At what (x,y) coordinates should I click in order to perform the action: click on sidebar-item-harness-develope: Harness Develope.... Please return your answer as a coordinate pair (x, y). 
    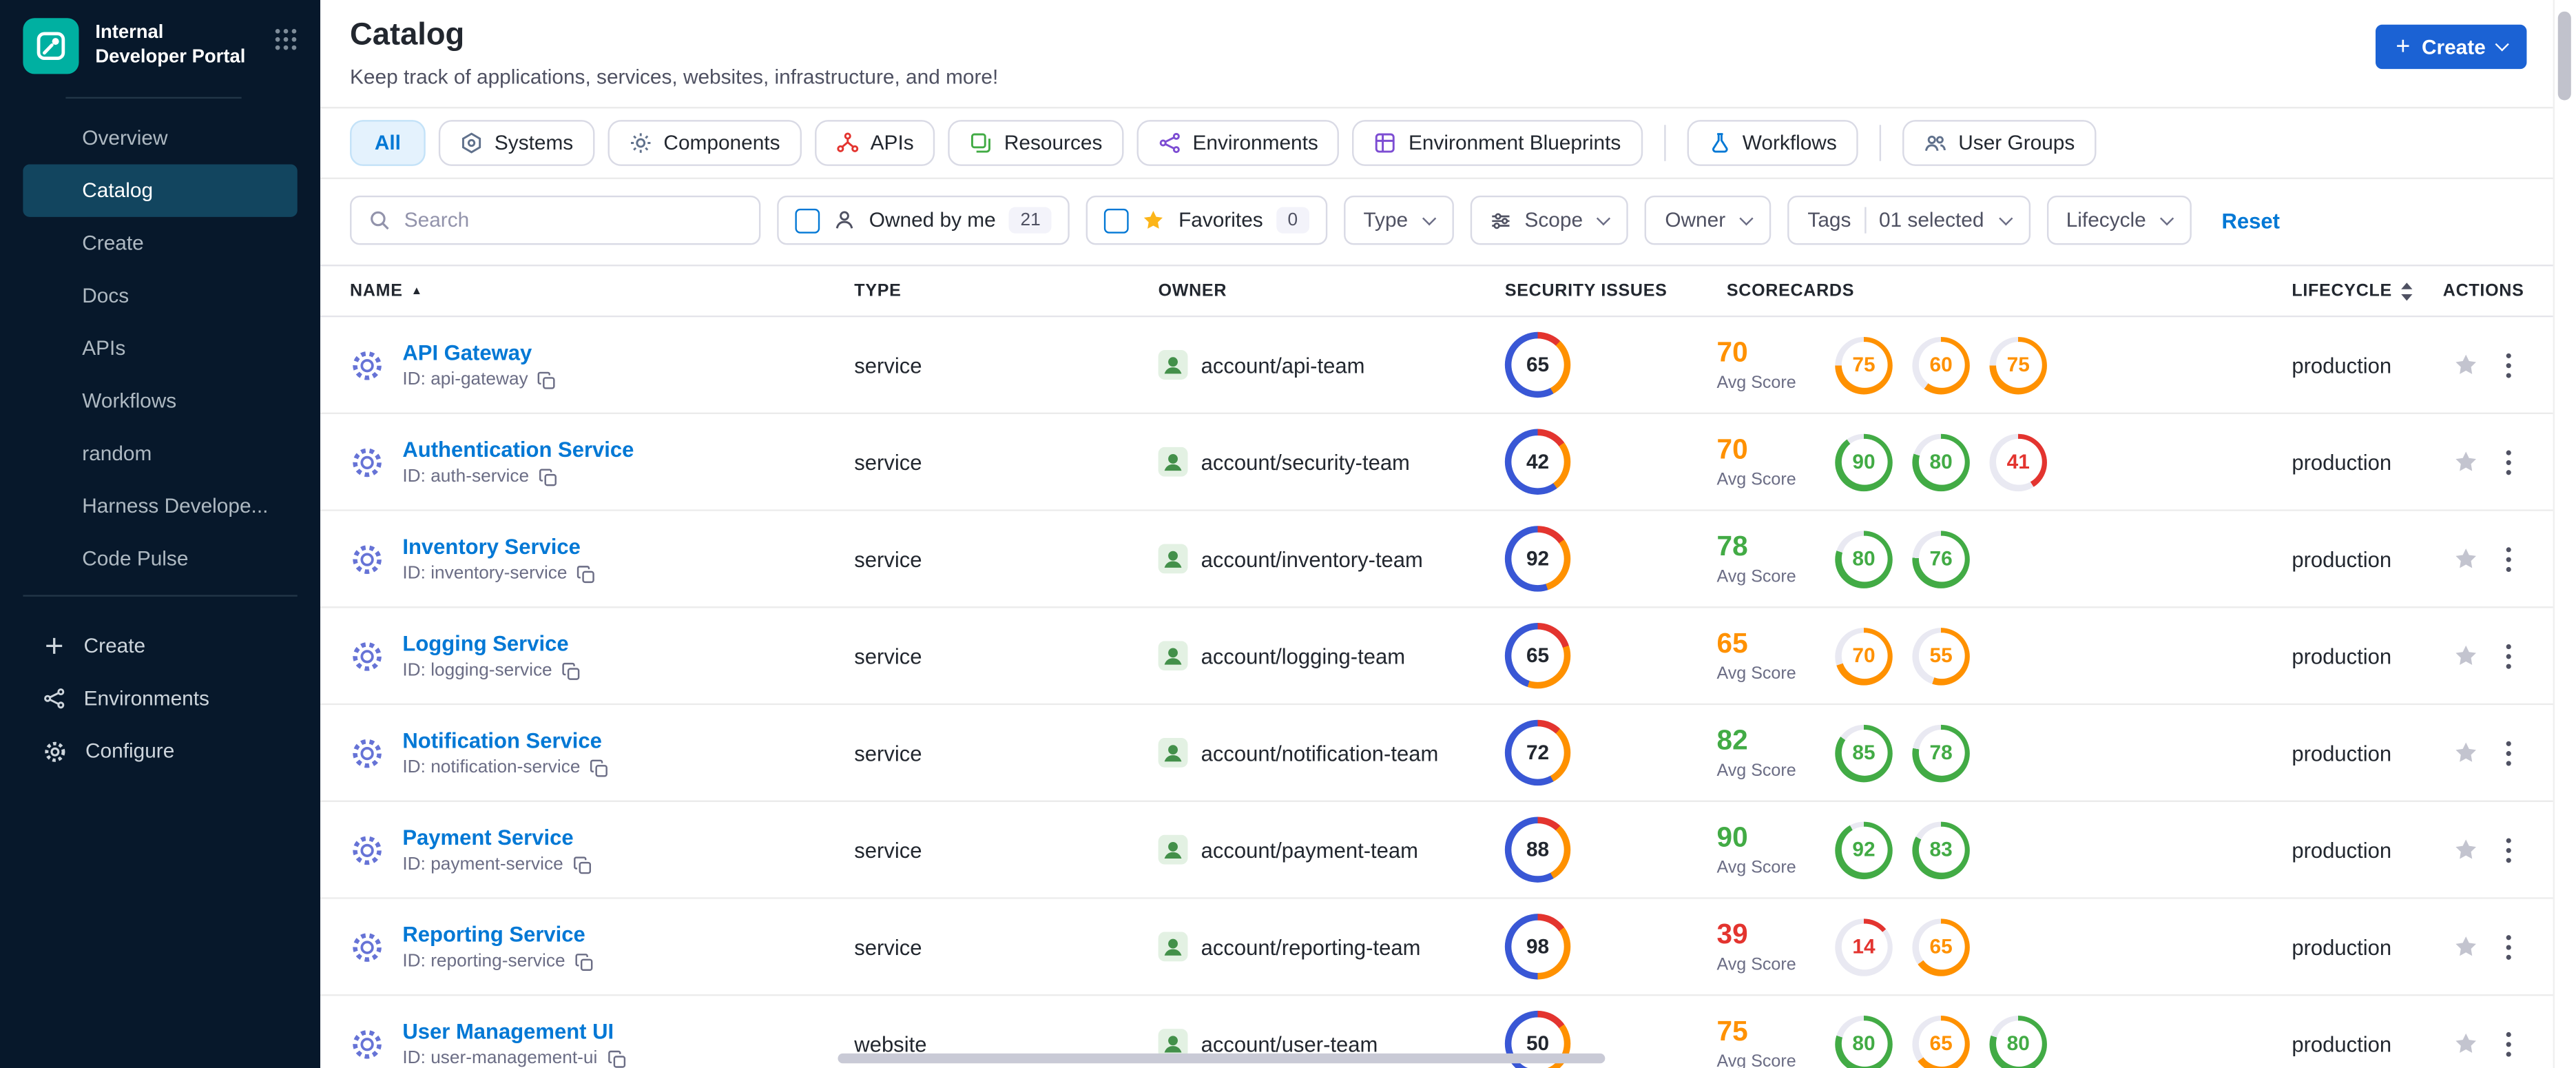
    Looking at the image, I should click on (160, 506).